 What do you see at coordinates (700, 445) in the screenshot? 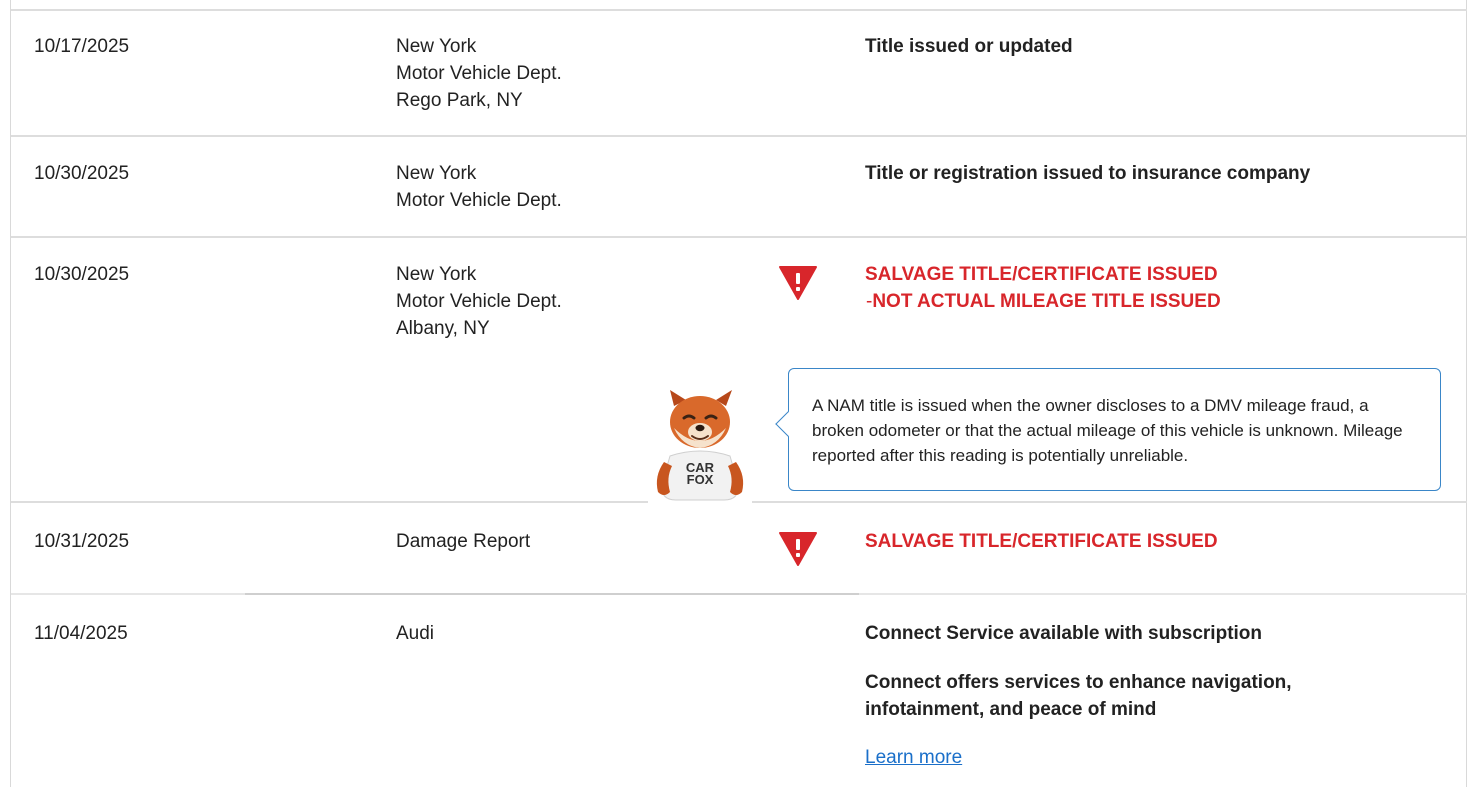
I see `carfox-mascot-icon: CAR FOX` at bounding box center [700, 445].